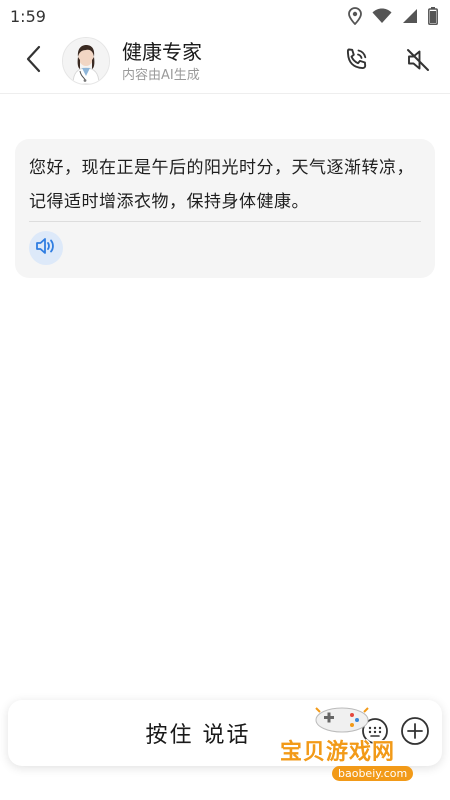 The width and height of the screenshot is (450, 800). I want to click on play-audio-button, so click(46, 248).